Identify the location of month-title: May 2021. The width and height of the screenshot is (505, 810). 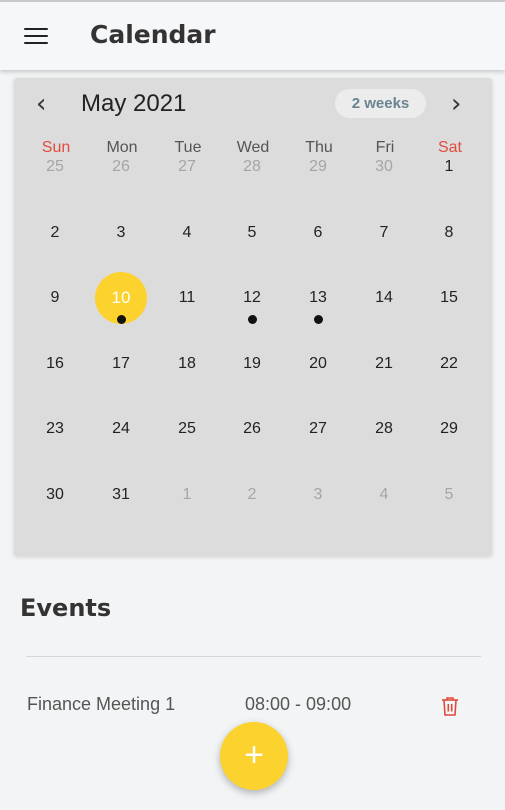
(134, 103).